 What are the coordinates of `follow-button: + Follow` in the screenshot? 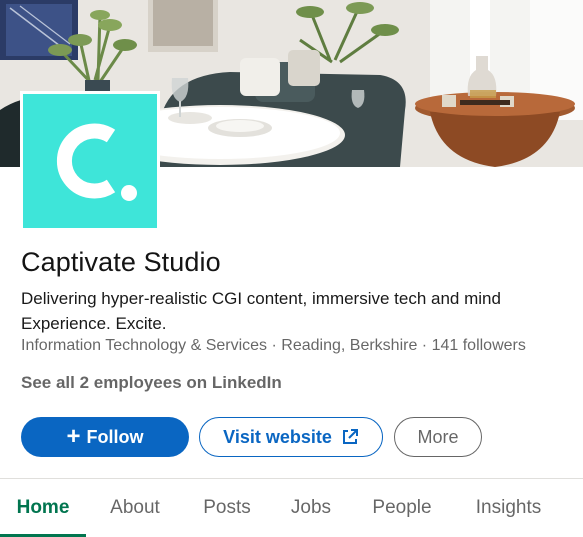 It's located at (105, 437).